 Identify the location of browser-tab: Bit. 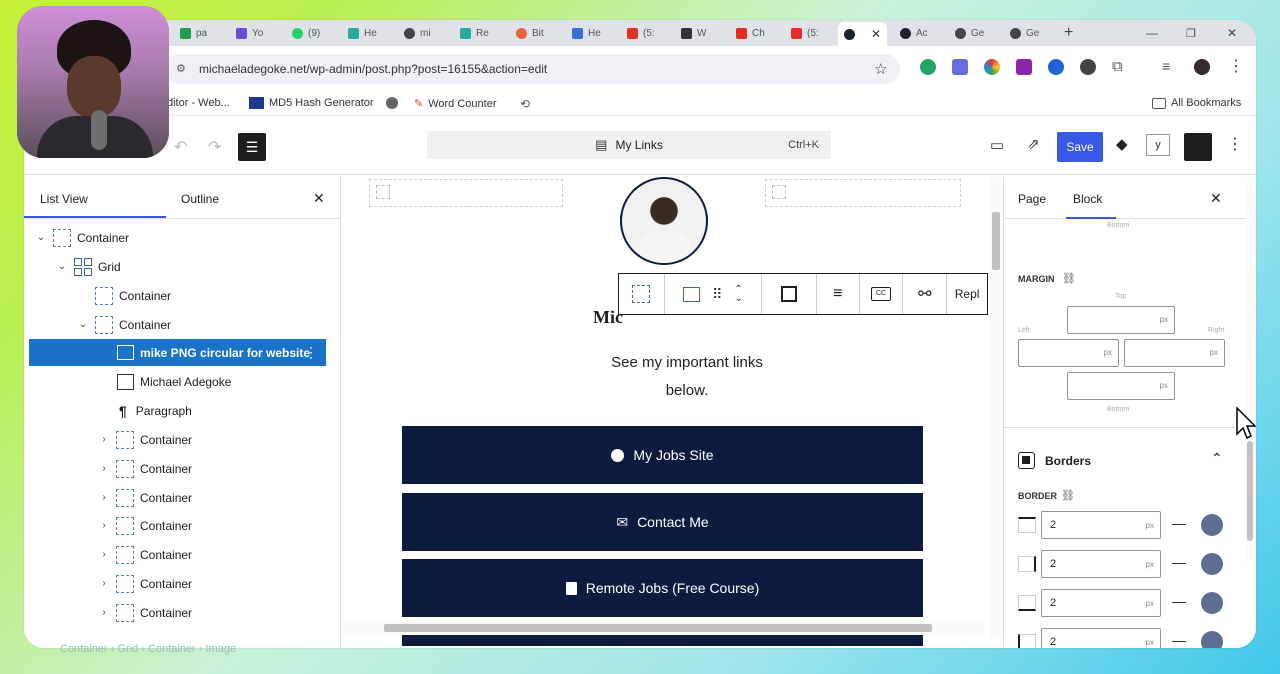
(530, 33).